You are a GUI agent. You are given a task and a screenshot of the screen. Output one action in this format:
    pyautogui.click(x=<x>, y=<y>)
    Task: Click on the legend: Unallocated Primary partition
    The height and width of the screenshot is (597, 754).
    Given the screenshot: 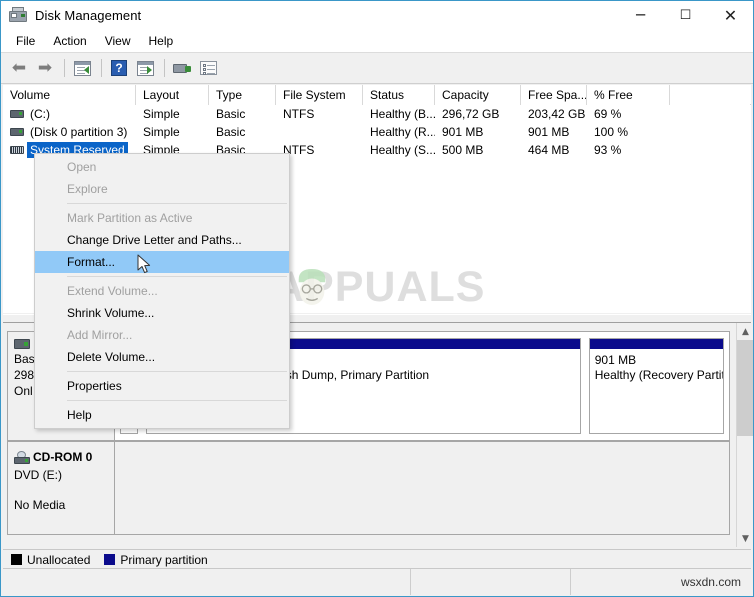 What is the action you would take?
    pyautogui.click(x=377, y=559)
    